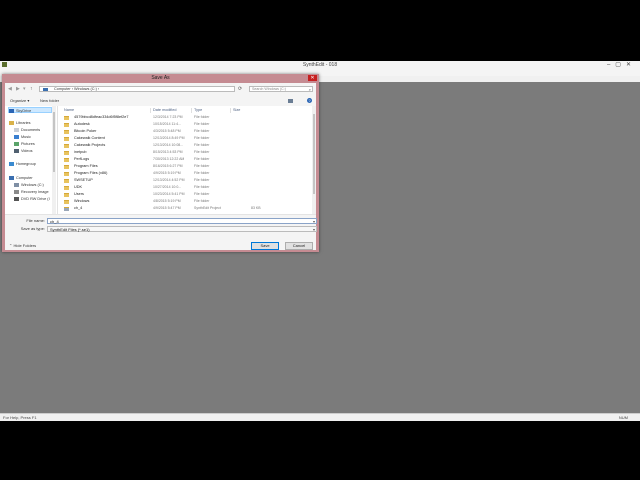  What do you see at coordinates (82, 201) in the screenshot?
I see `file-name: Windows` at bounding box center [82, 201].